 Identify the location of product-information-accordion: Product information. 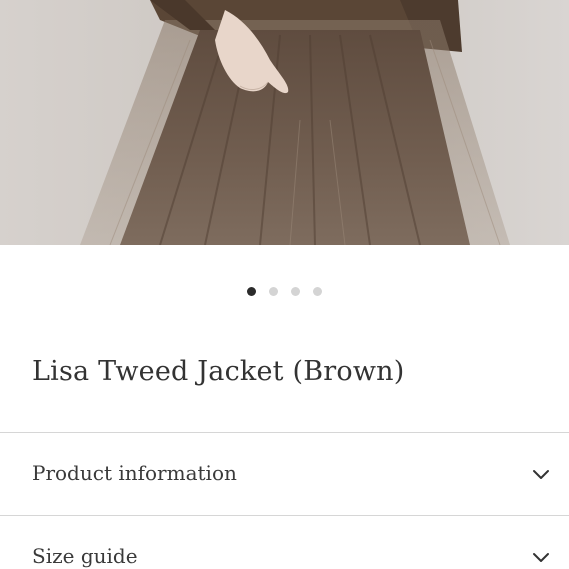
(284, 474).